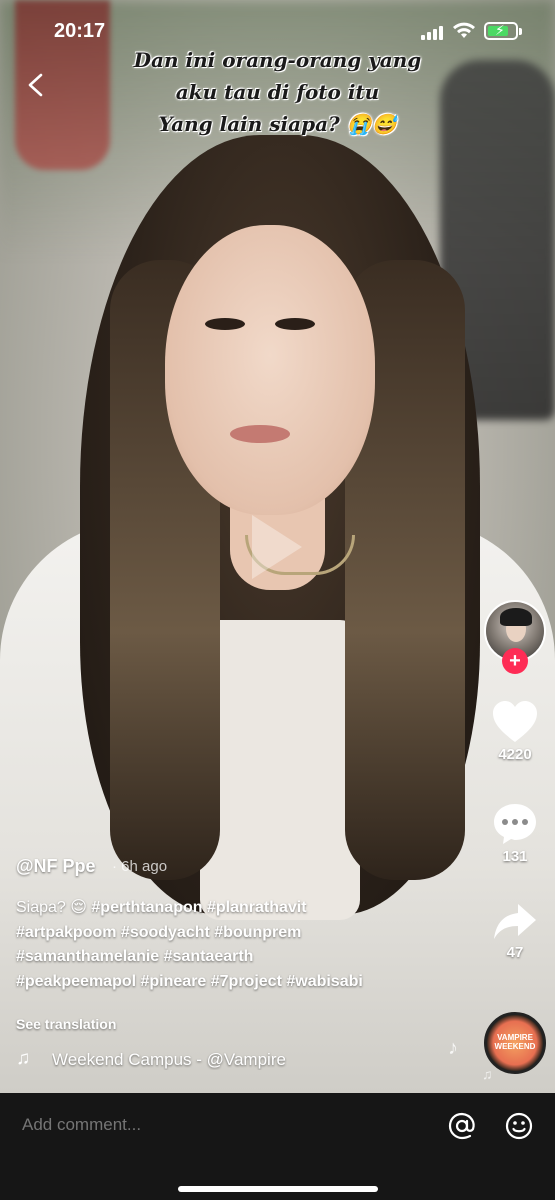 The height and width of the screenshot is (1200, 555). What do you see at coordinates (515, 754) in the screenshot?
I see `like-count: 4220` at bounding box center [515, 754].